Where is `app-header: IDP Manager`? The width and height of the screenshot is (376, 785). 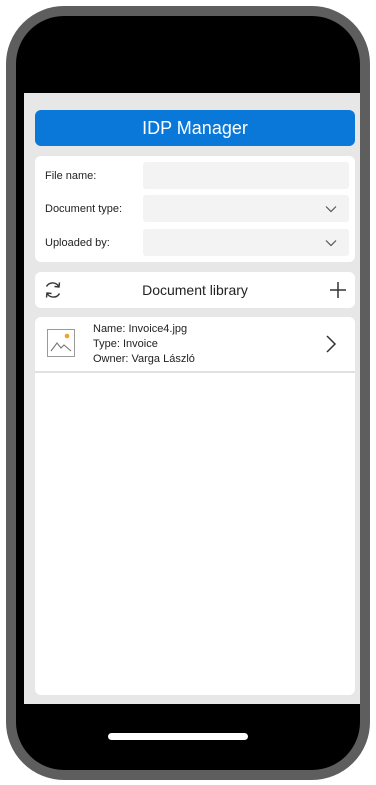
app-header: IDP Manager is located at coordinates (195, 128).